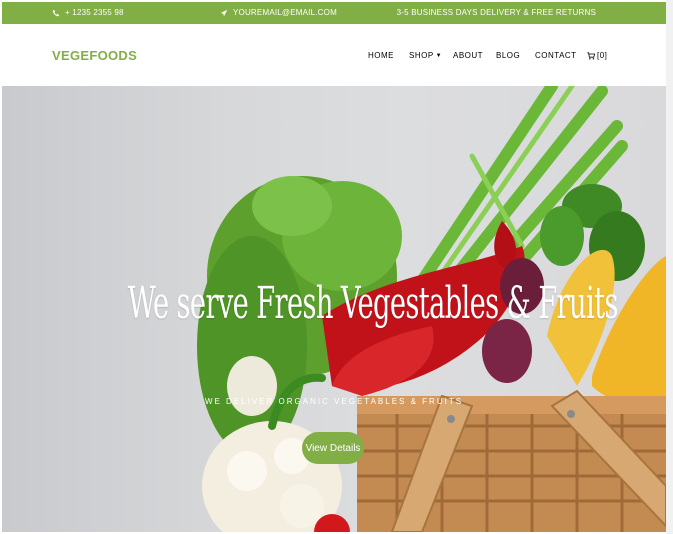  Describe the element at coordinates (669, 267) in the screenshot. I see `window-edge` at that location.